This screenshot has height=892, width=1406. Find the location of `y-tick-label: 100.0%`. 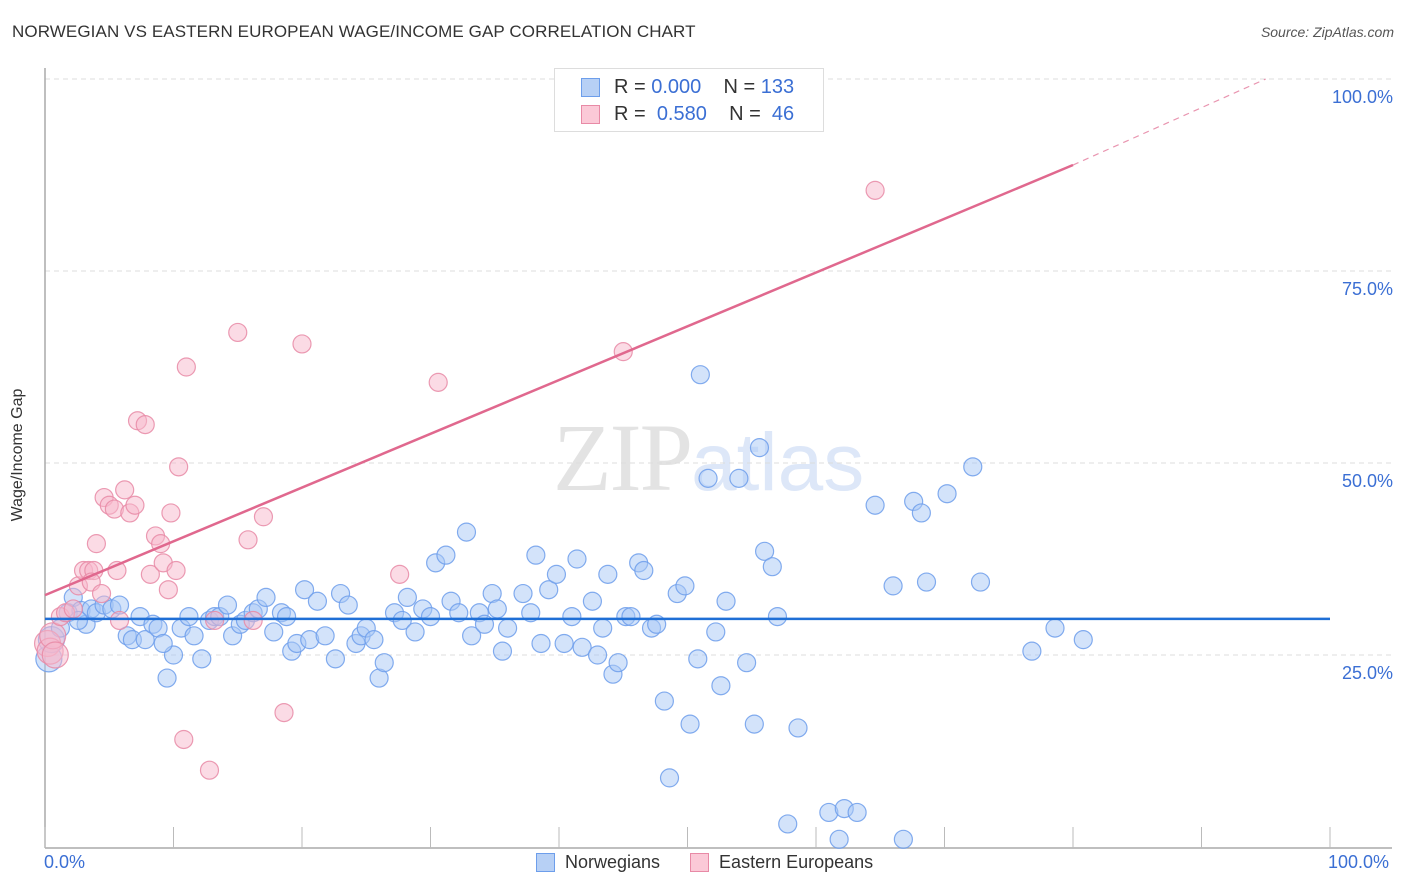

y-tick-label: 100.0% is located at coordinates (1362, 97).